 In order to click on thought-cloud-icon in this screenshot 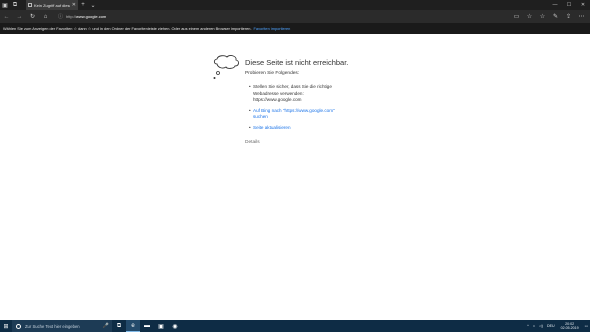, I will do `click(226, 67)`.